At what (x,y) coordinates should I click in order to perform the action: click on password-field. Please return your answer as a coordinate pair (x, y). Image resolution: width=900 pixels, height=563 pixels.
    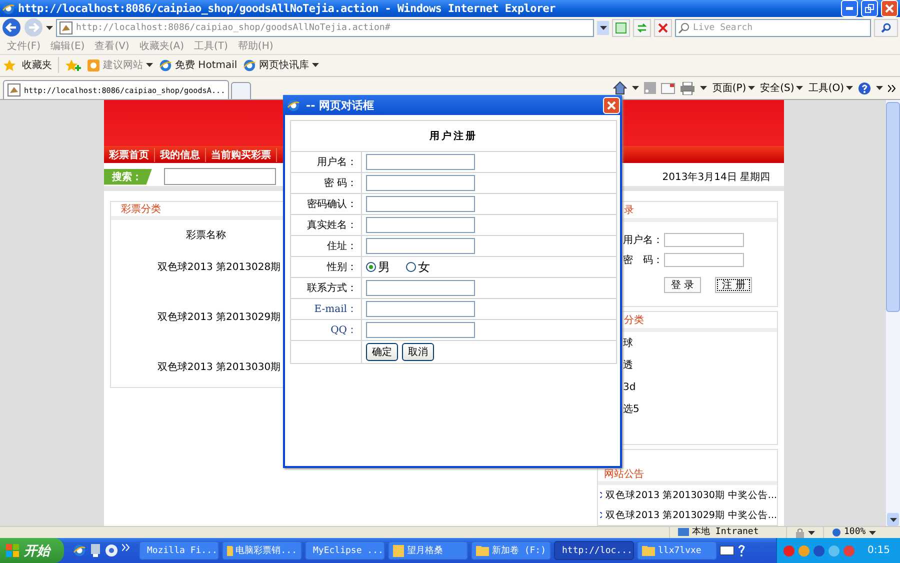
    Looking at the image, I should click on (704, 260).